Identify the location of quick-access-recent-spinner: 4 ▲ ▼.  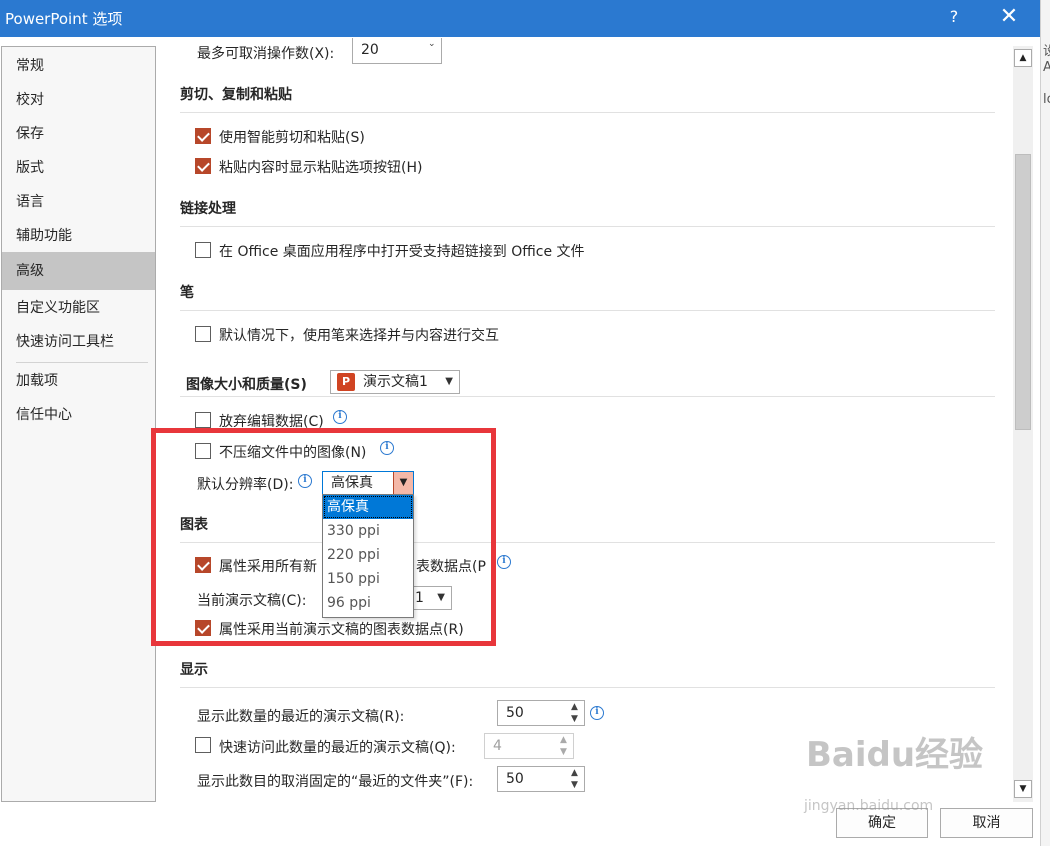
(529, 746).